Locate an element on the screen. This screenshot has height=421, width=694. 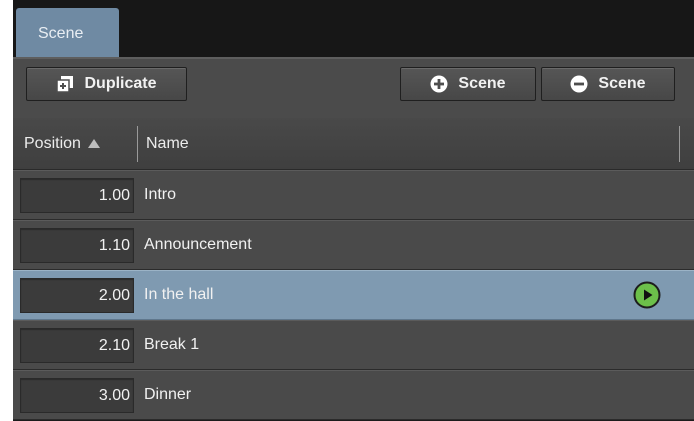
table-row: 1.10 Announcement is located at coordinates (353, 245).